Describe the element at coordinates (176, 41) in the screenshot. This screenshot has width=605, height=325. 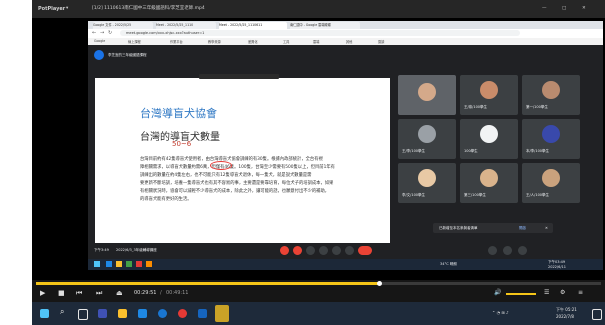
I see `bookmark-item: 作業平台` at that location.